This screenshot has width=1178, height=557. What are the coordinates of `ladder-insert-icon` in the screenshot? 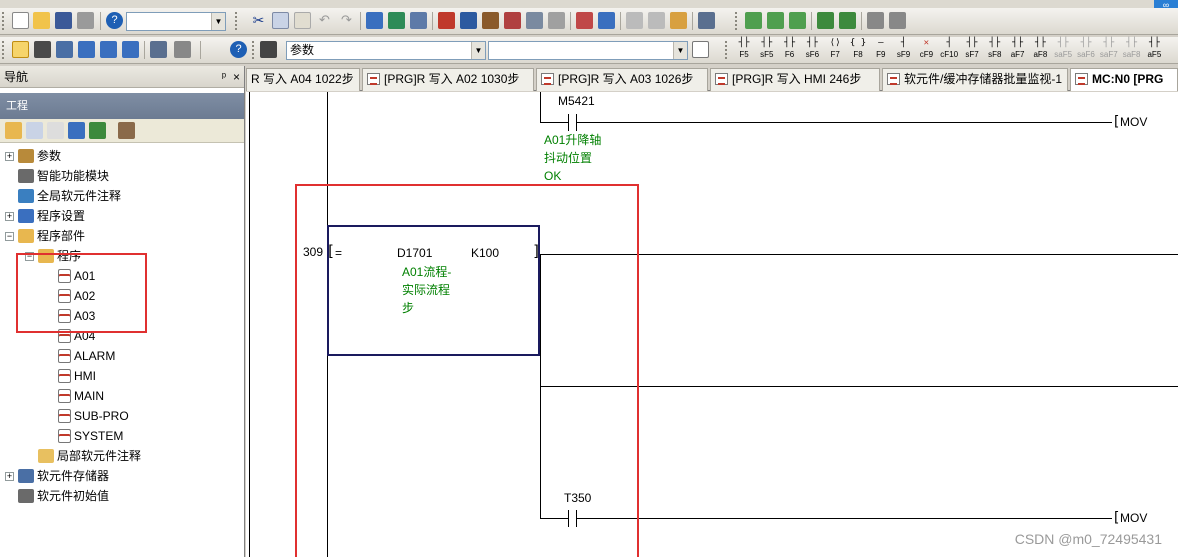 It's located at (753, 20).